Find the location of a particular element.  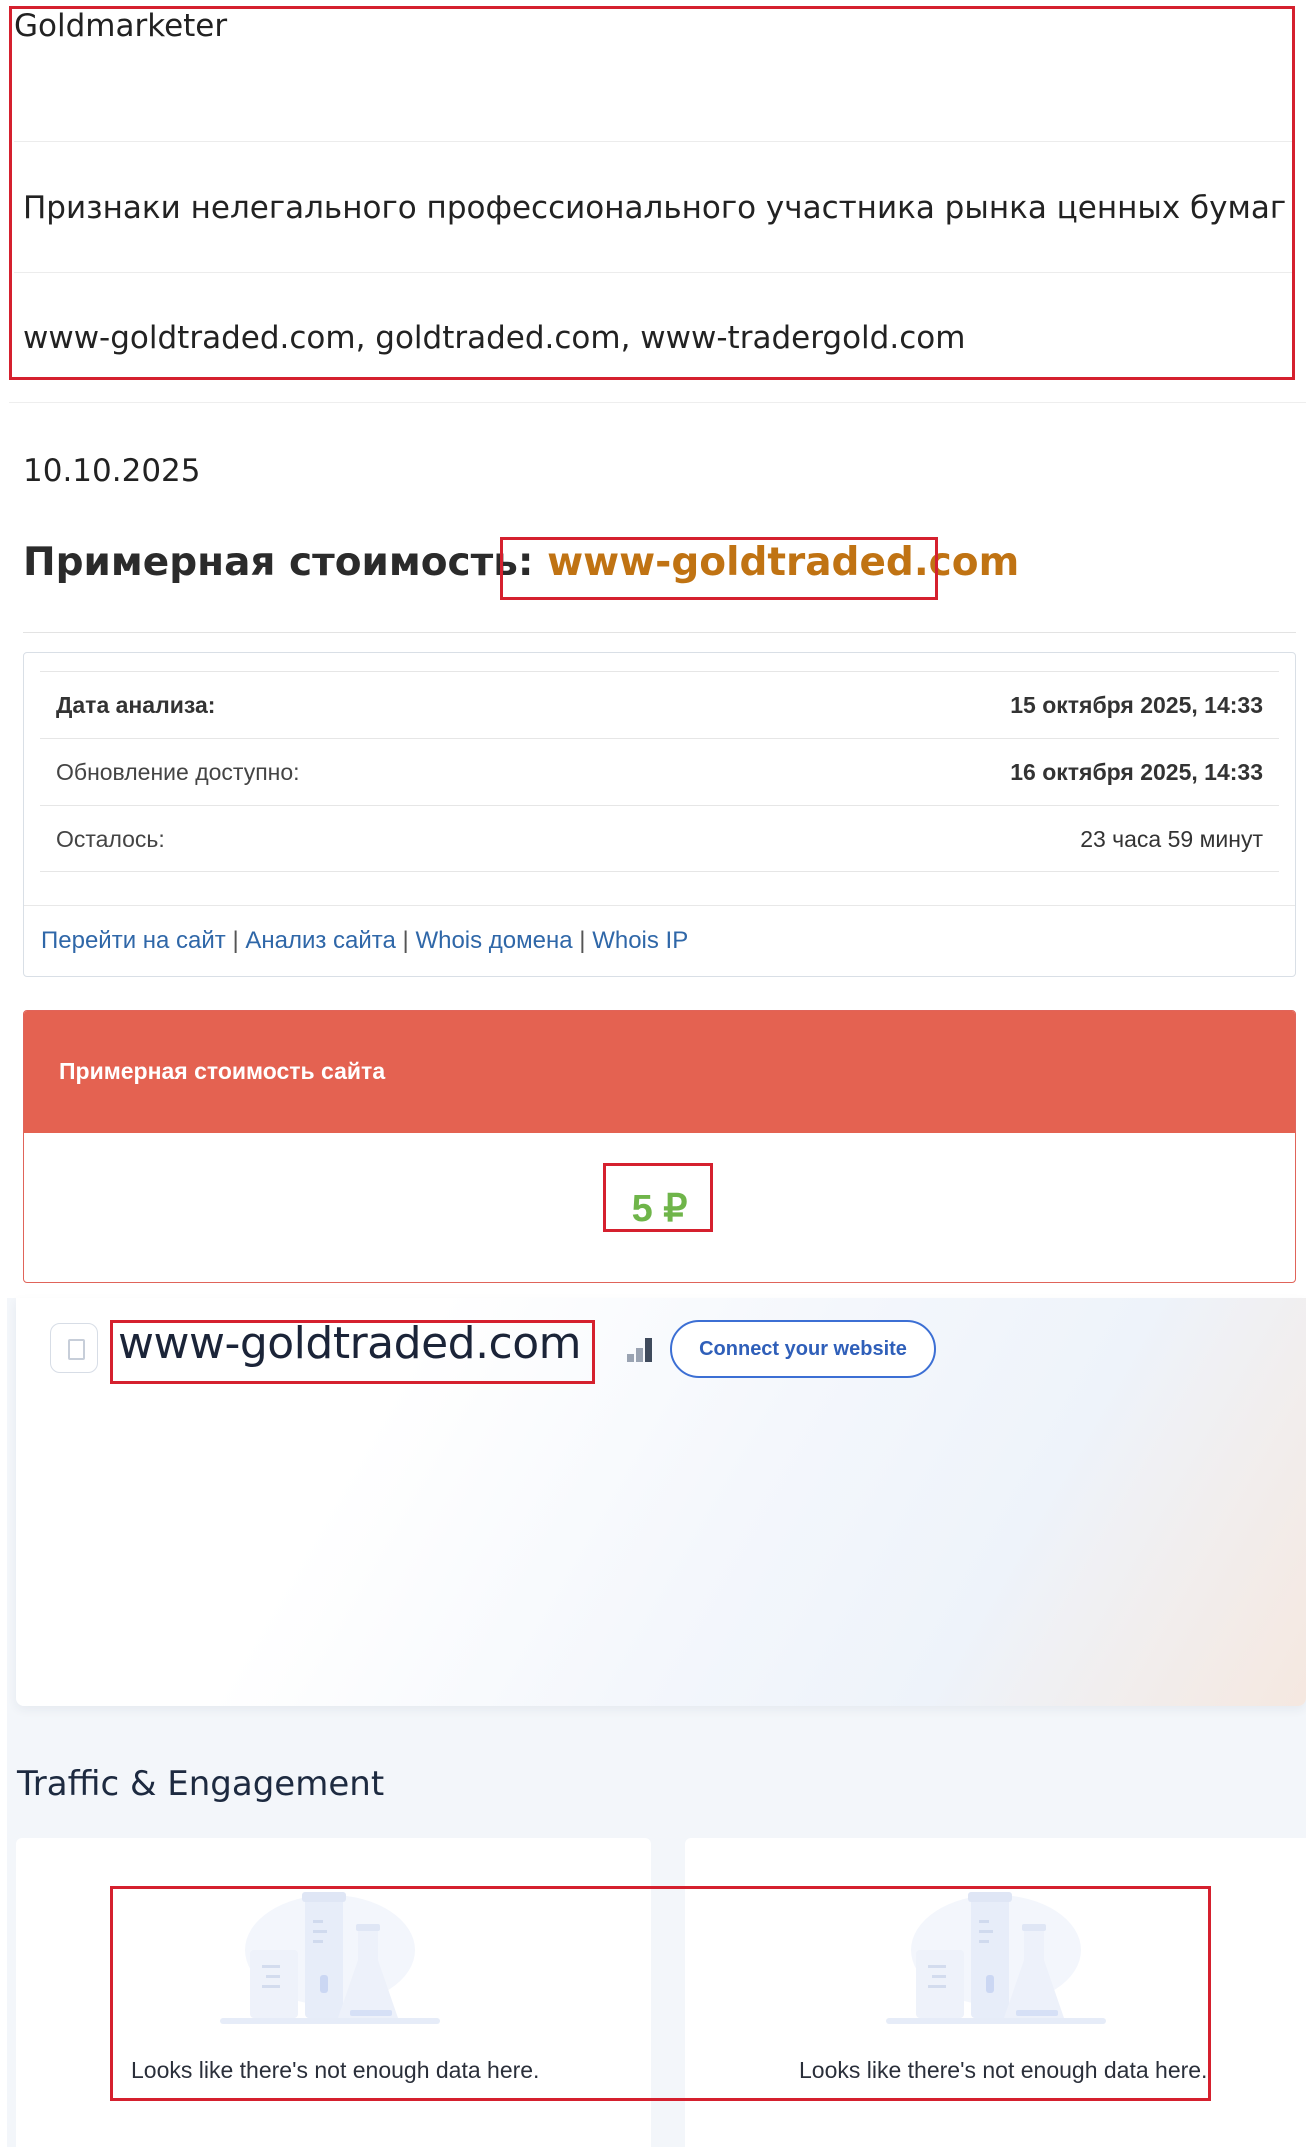

update-available-label: Обновление доступно: is located at coordinates (178, 772).